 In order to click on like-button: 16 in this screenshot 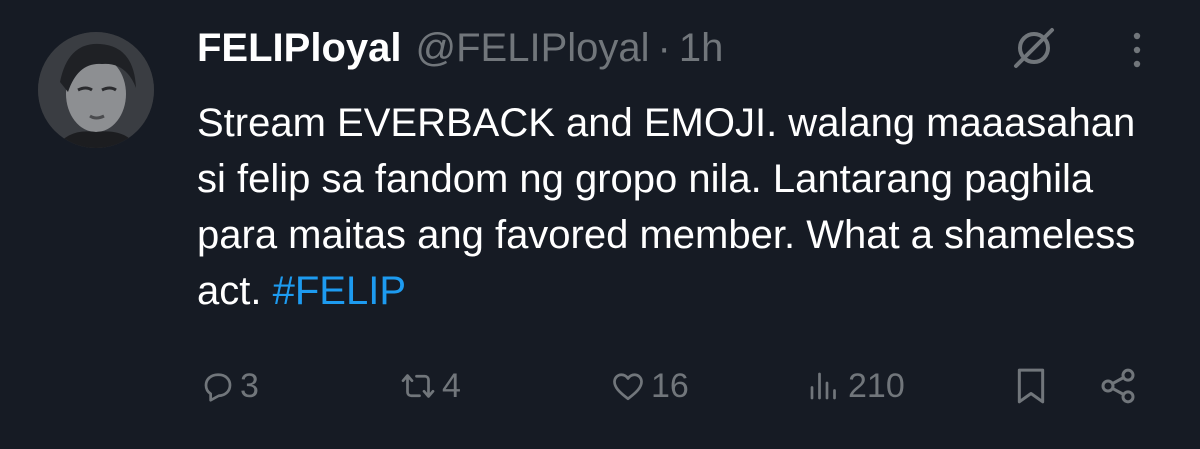, I will do `click(649, 386)`.